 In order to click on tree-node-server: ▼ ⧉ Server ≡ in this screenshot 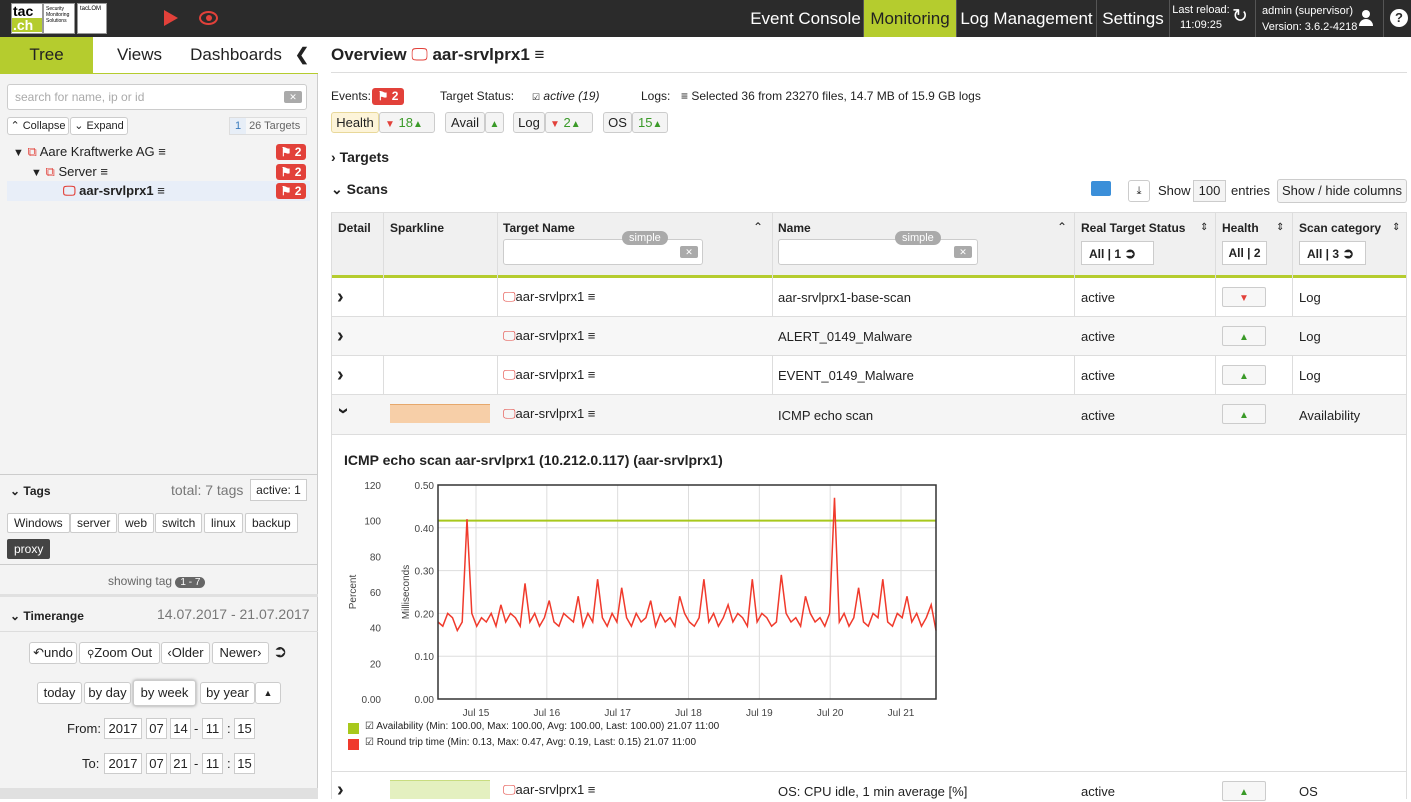, I will do `click(161, 173)`.